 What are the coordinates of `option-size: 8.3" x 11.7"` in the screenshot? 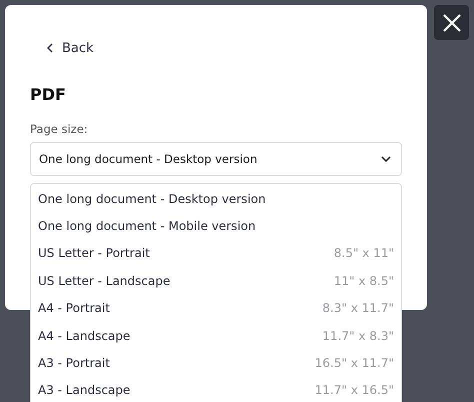 It's located at (358, 308).